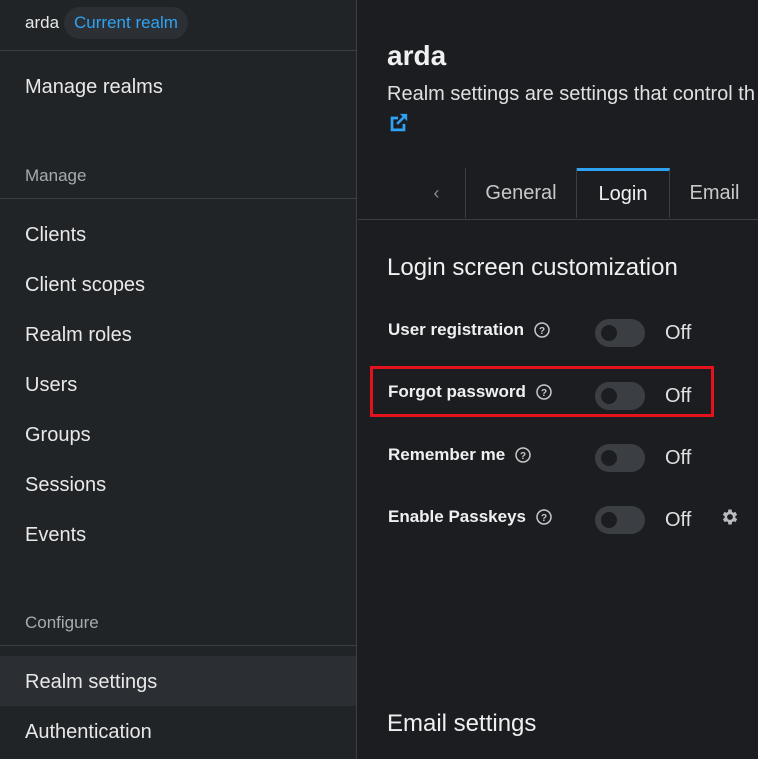  What do you see at coordinates (714, 193) in the screenshot?
I see `tab-email: Email` at bounding box center [714, 193].